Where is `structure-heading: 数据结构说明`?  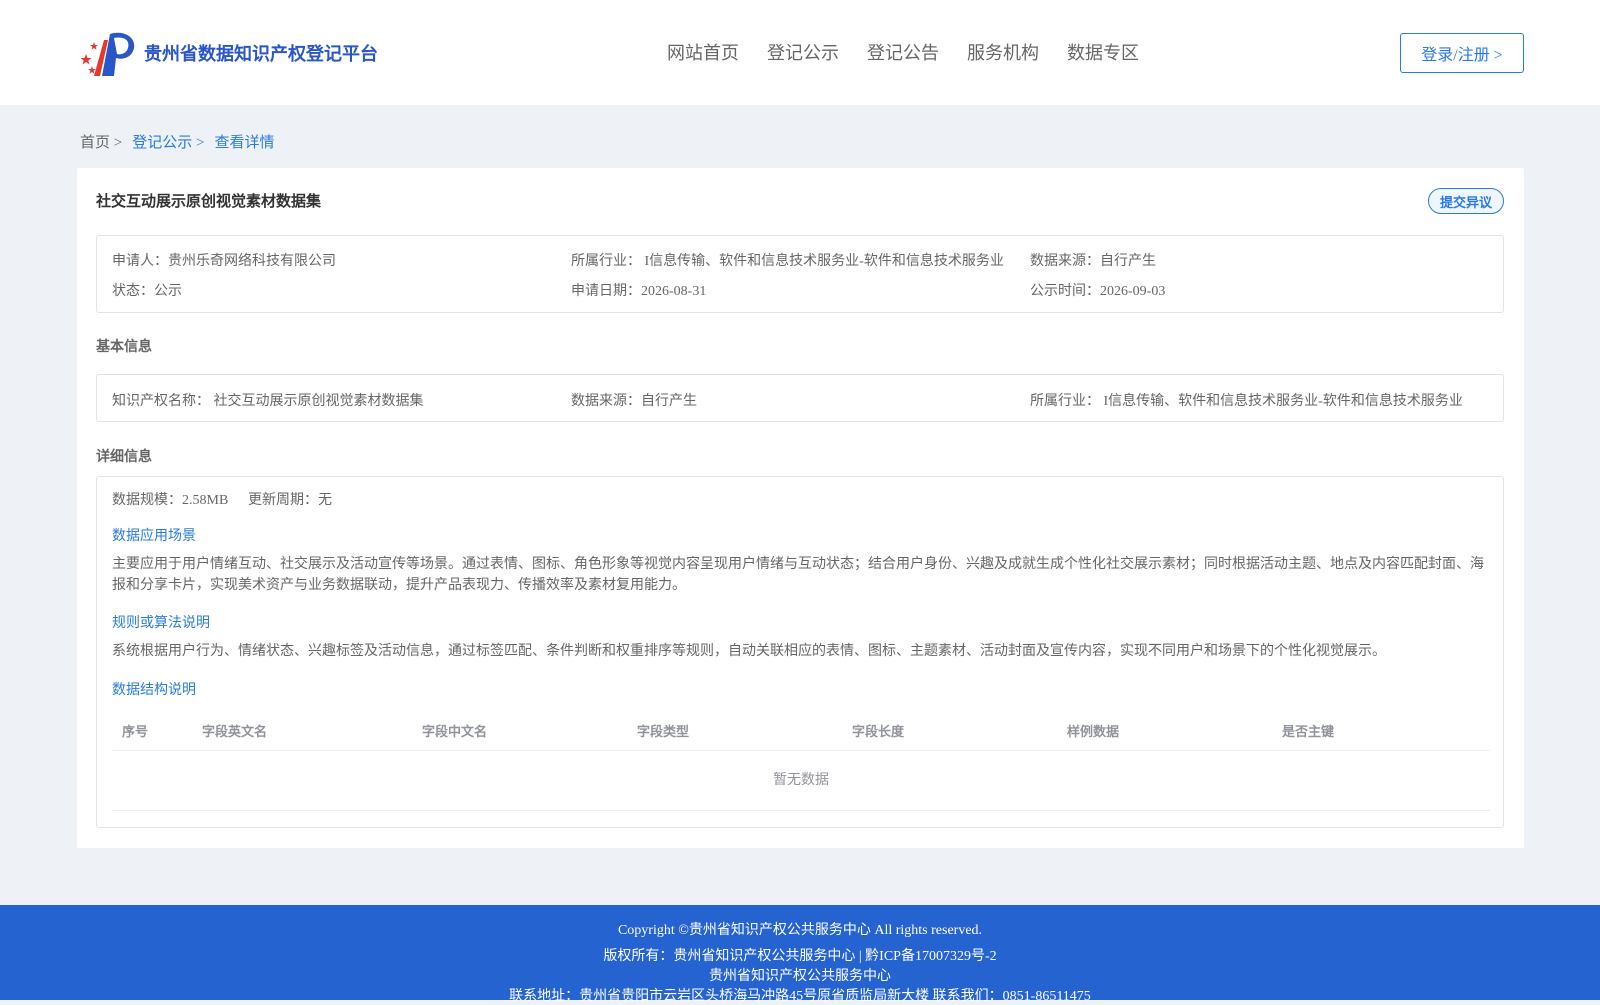 structure-heading: 数据结构说明 is located at coordinates (154, 690).